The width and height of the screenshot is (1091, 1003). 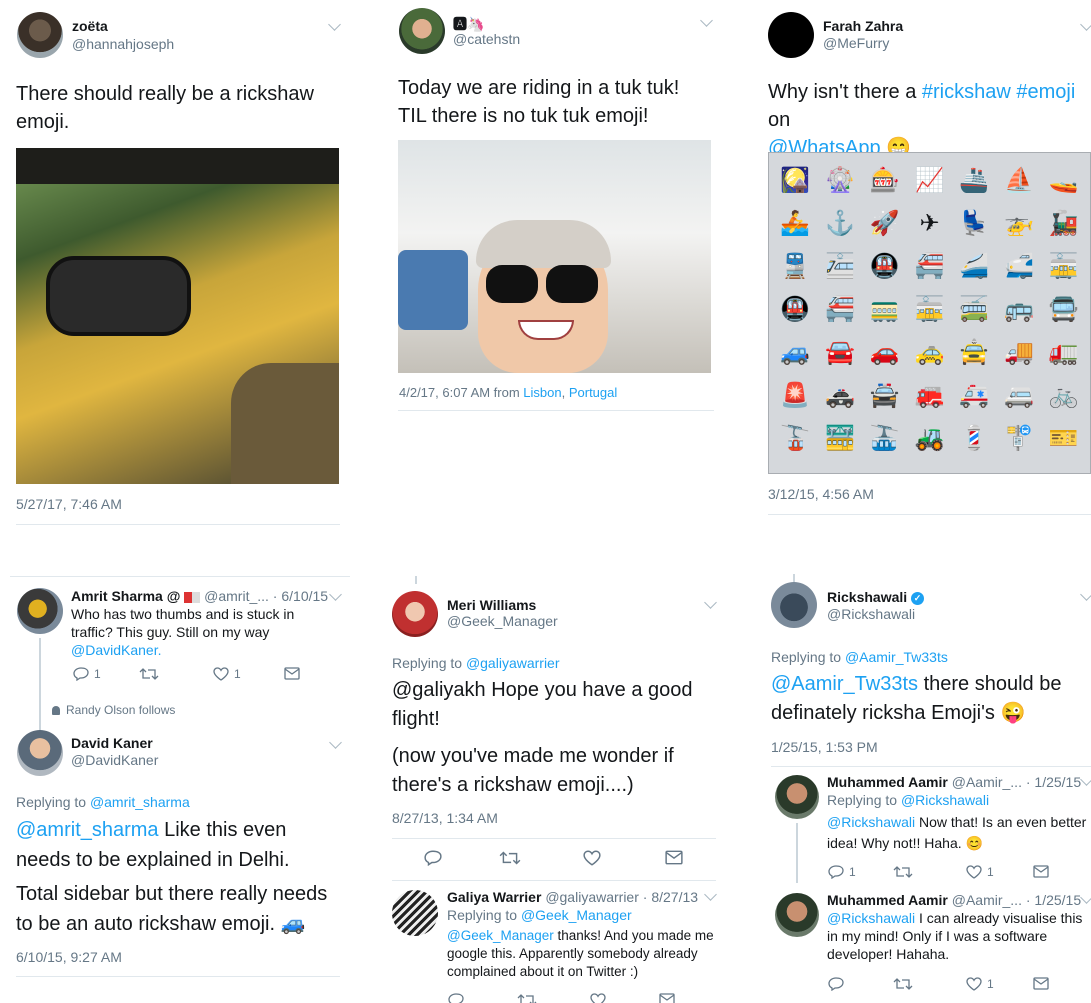 What do you see at coordinates (486, 39) in the screenshot?
I see `user-handle: @catehstn` at bounding box center [486, 39].